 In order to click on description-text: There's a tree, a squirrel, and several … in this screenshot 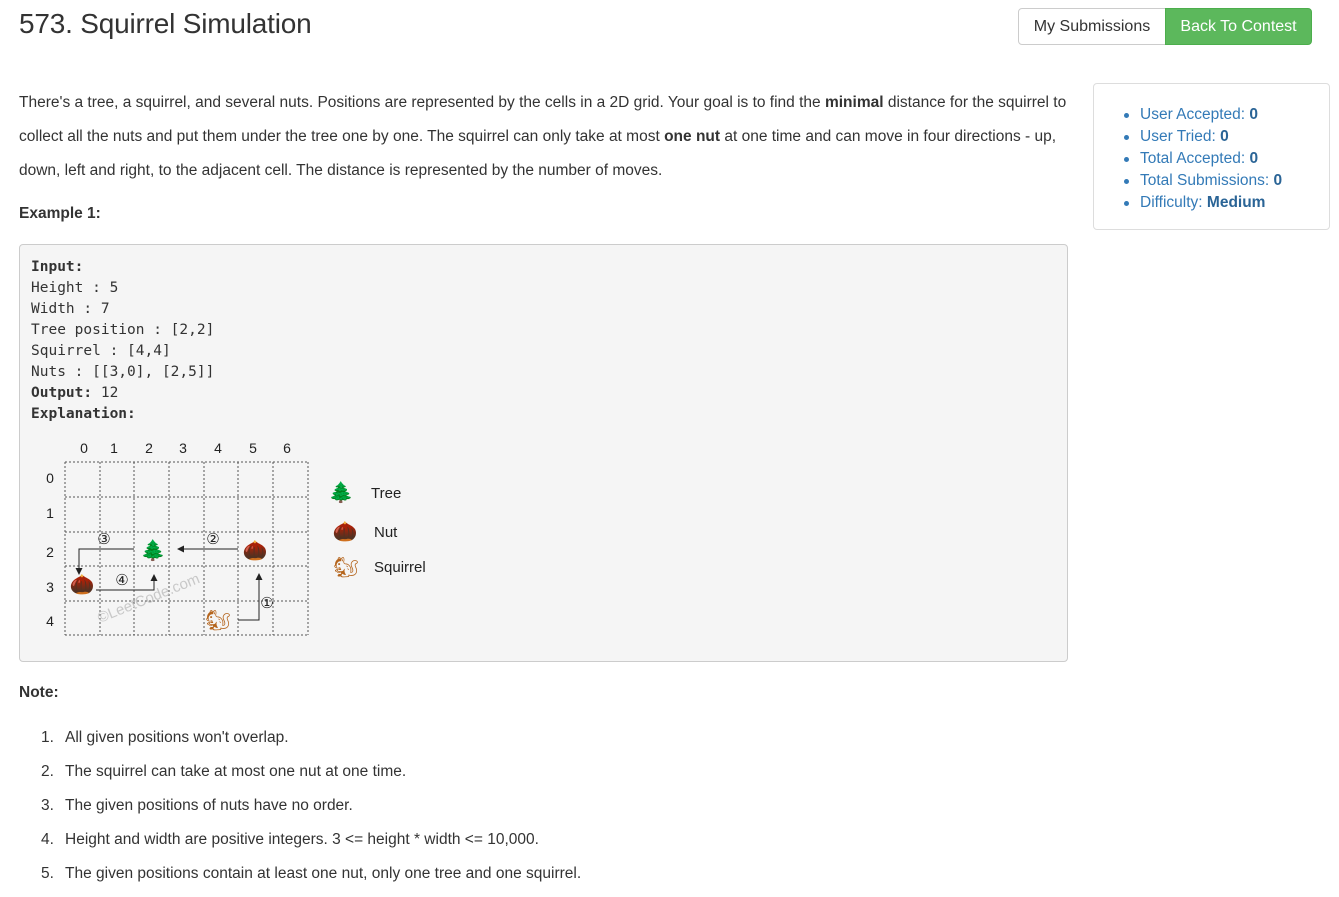, I will do `click(422, 102)`.